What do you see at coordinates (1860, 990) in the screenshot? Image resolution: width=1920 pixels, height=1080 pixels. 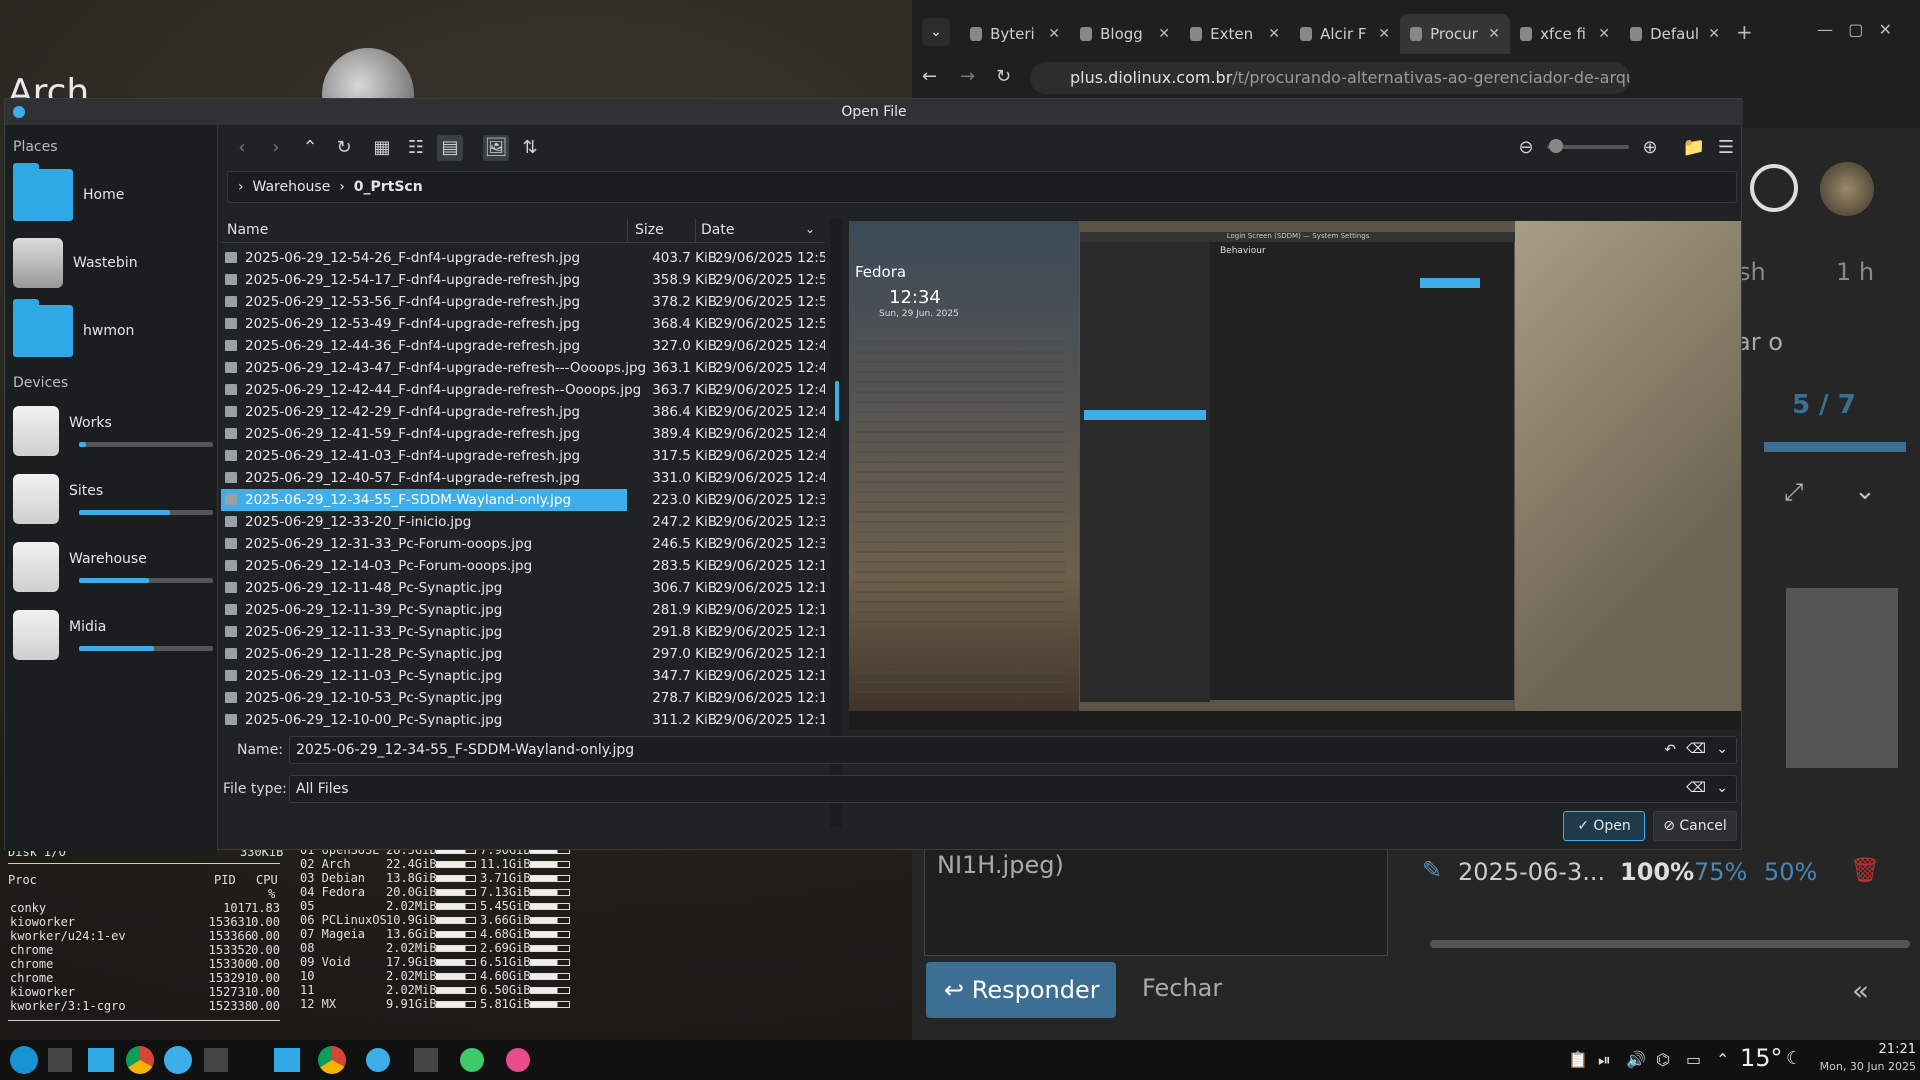 I see `collapse-icon: «` at bounding box center [1860, 990].